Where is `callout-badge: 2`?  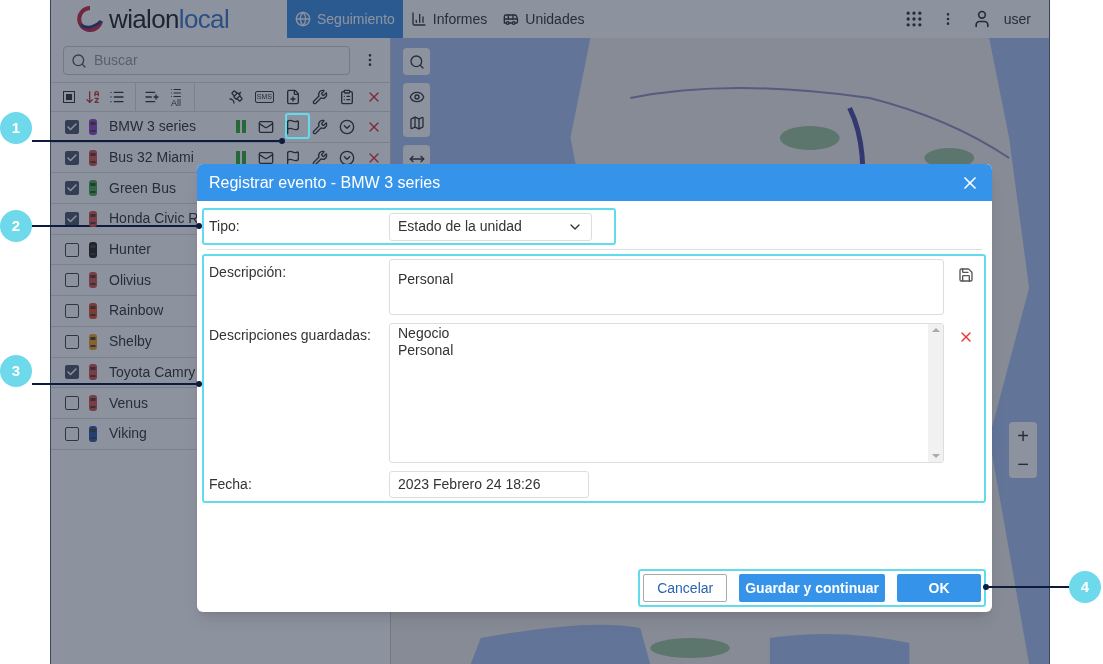
callout-badge: 2 is located at coordinates (16, 226).